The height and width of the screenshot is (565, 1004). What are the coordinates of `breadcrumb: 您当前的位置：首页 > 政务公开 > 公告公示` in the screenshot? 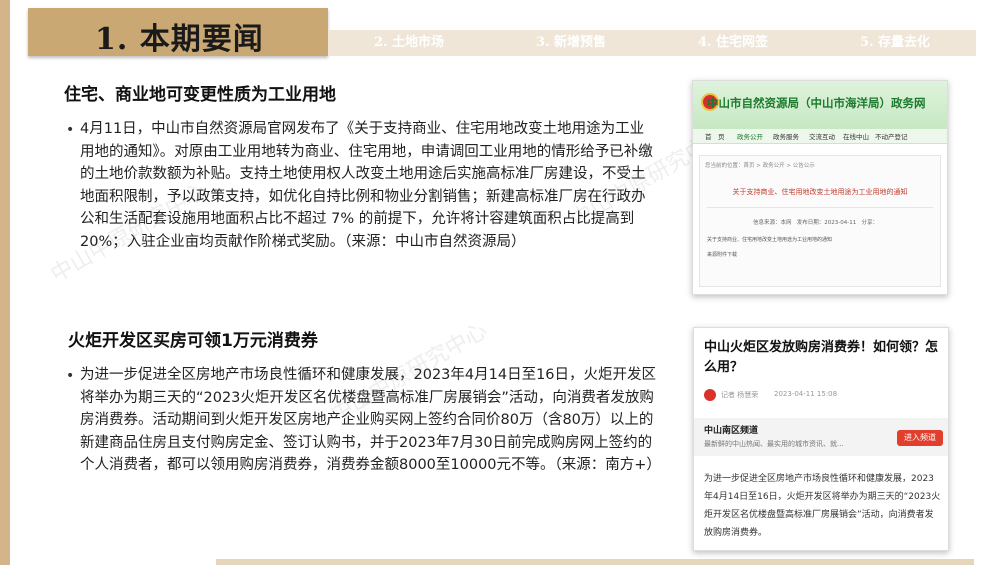 It's located at (760, 166).